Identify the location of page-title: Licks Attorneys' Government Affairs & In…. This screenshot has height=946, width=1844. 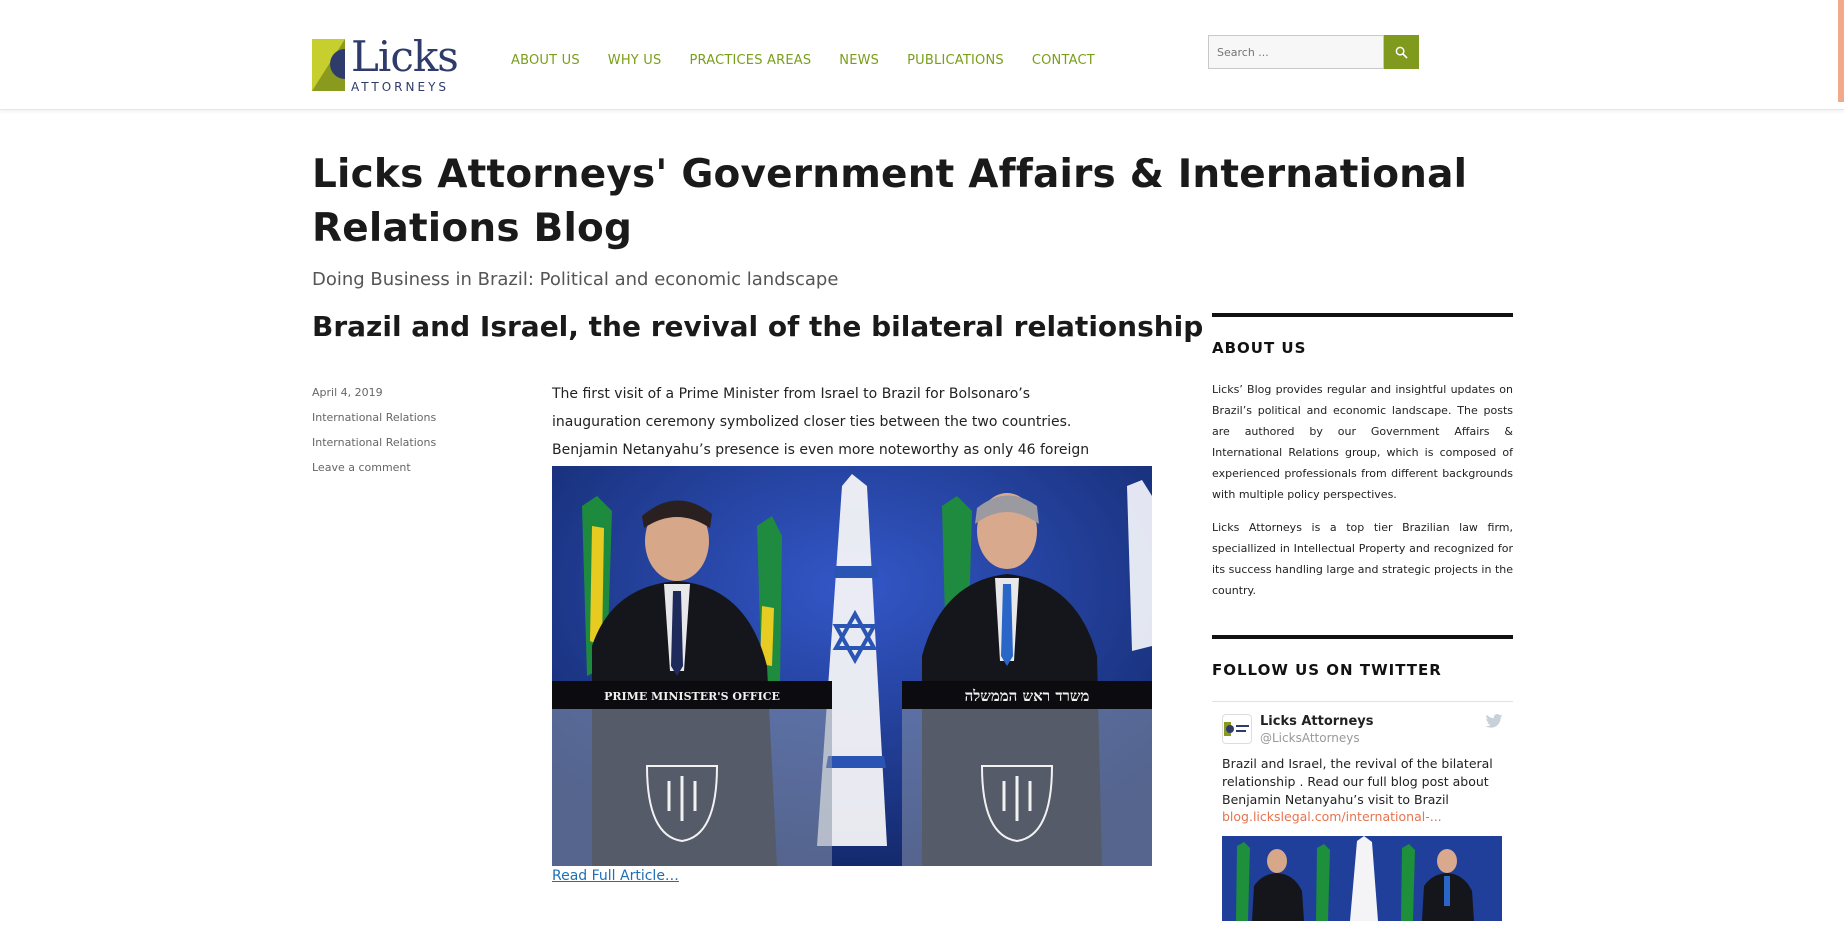
(890, 201).